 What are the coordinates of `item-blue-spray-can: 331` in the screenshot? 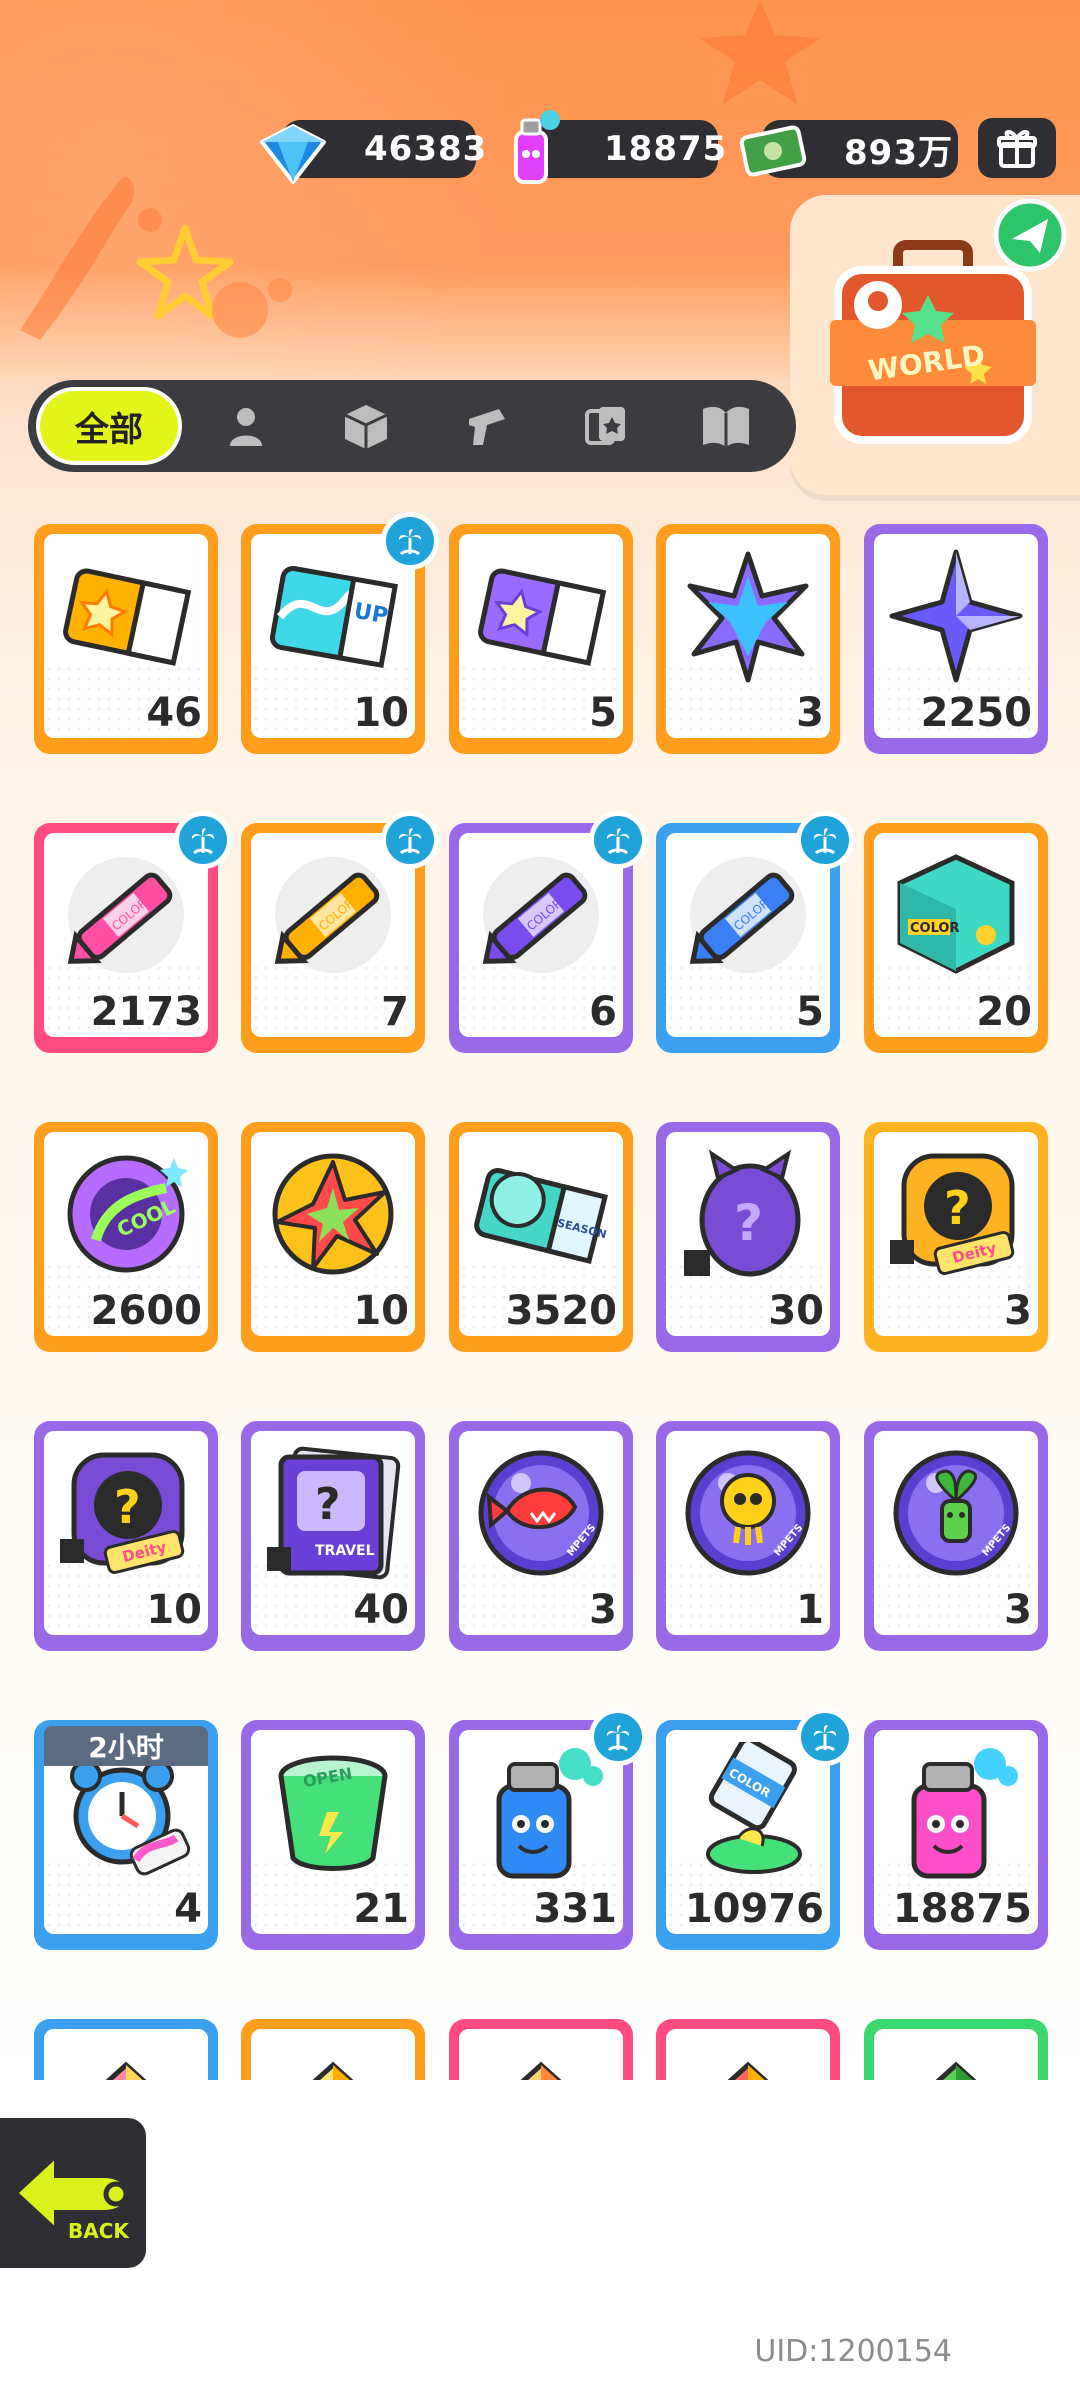 It's located at (548, 1829).